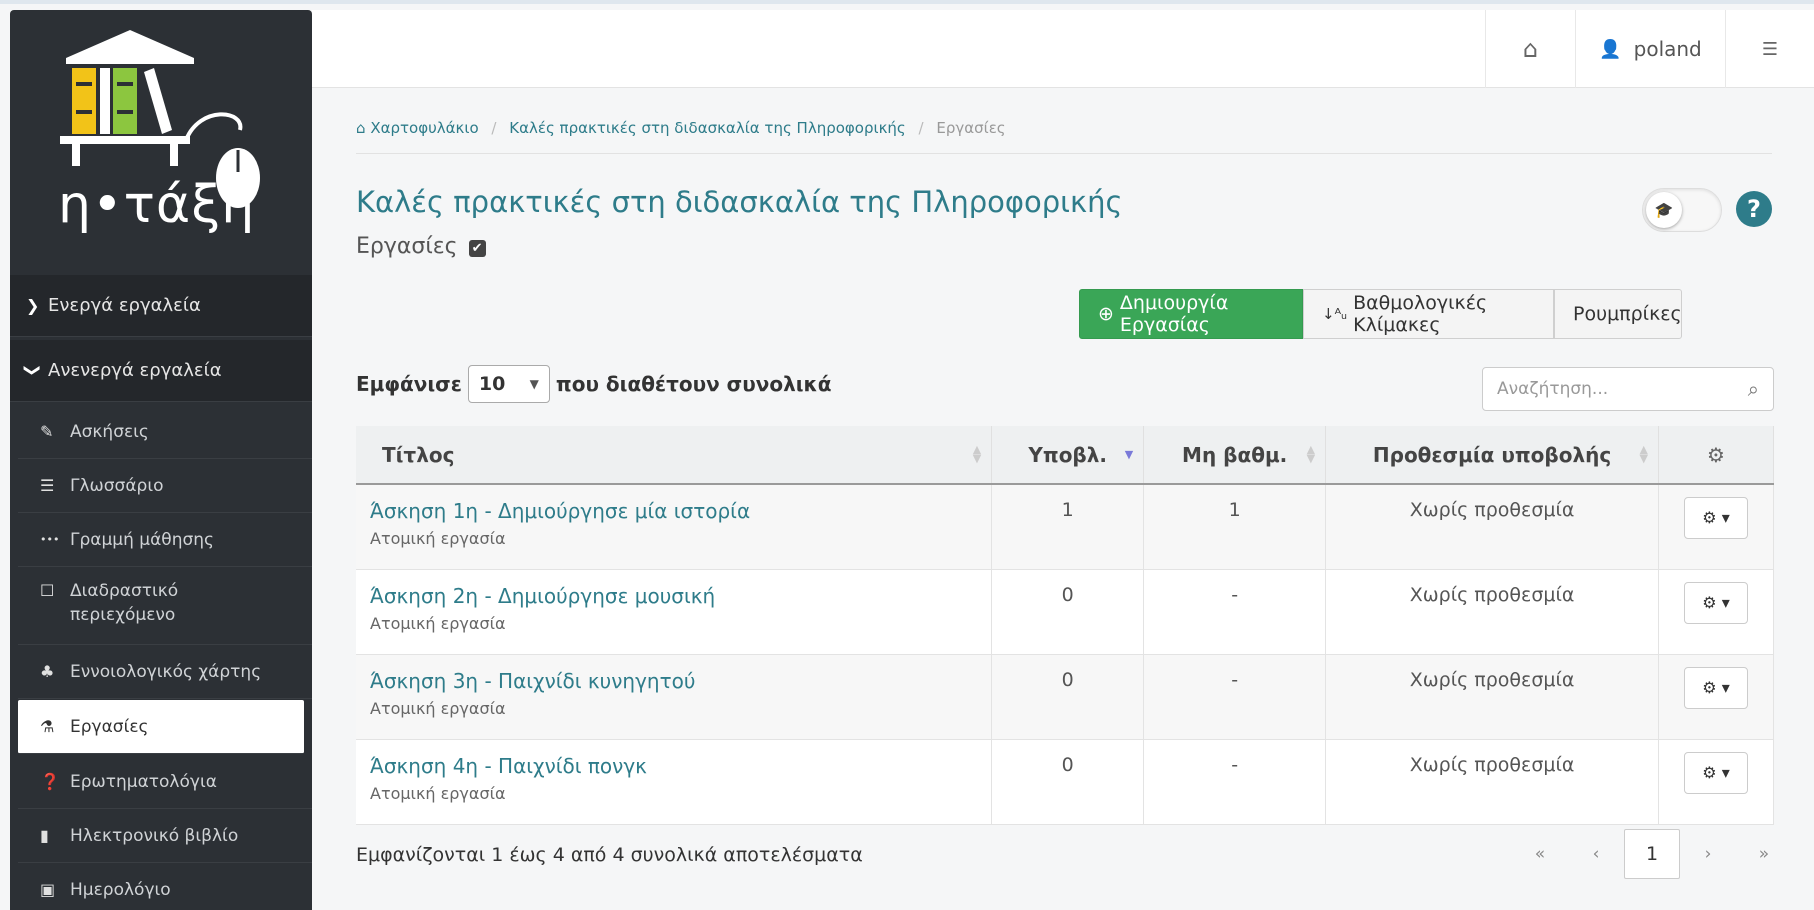 This screenshot has width=1814, height=910. I want to click on assignment-link: Άσκηση 2η - Δημιούργησε μουσική, so click(680, 596).